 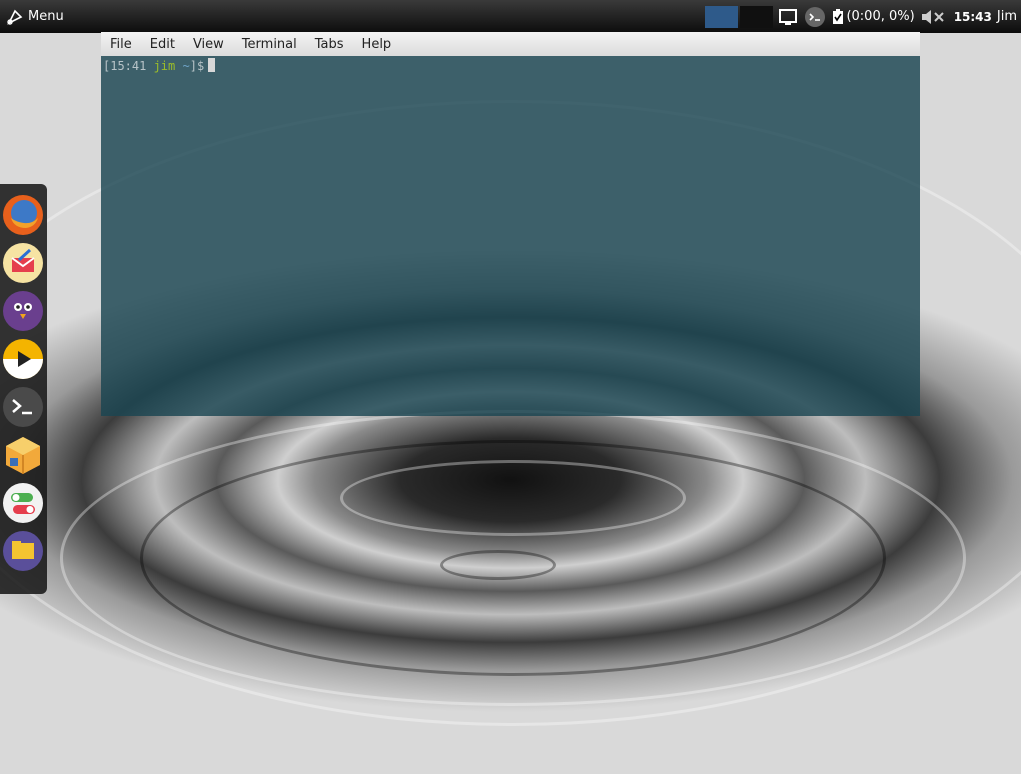 I want to click on dock-firefox, so click(x=23, y=215).